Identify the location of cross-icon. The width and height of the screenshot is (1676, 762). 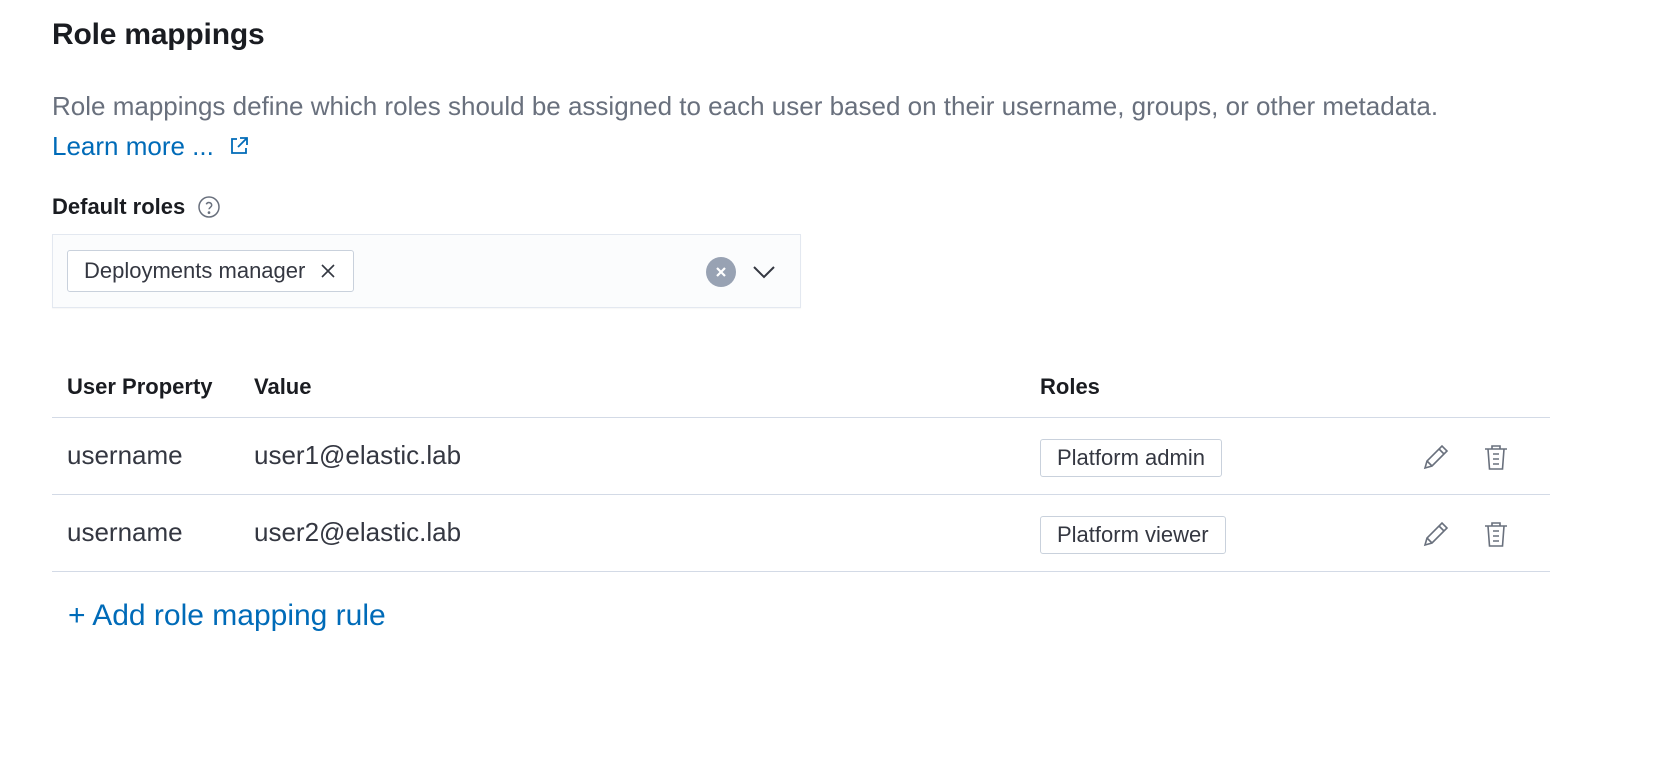
(328, 271).